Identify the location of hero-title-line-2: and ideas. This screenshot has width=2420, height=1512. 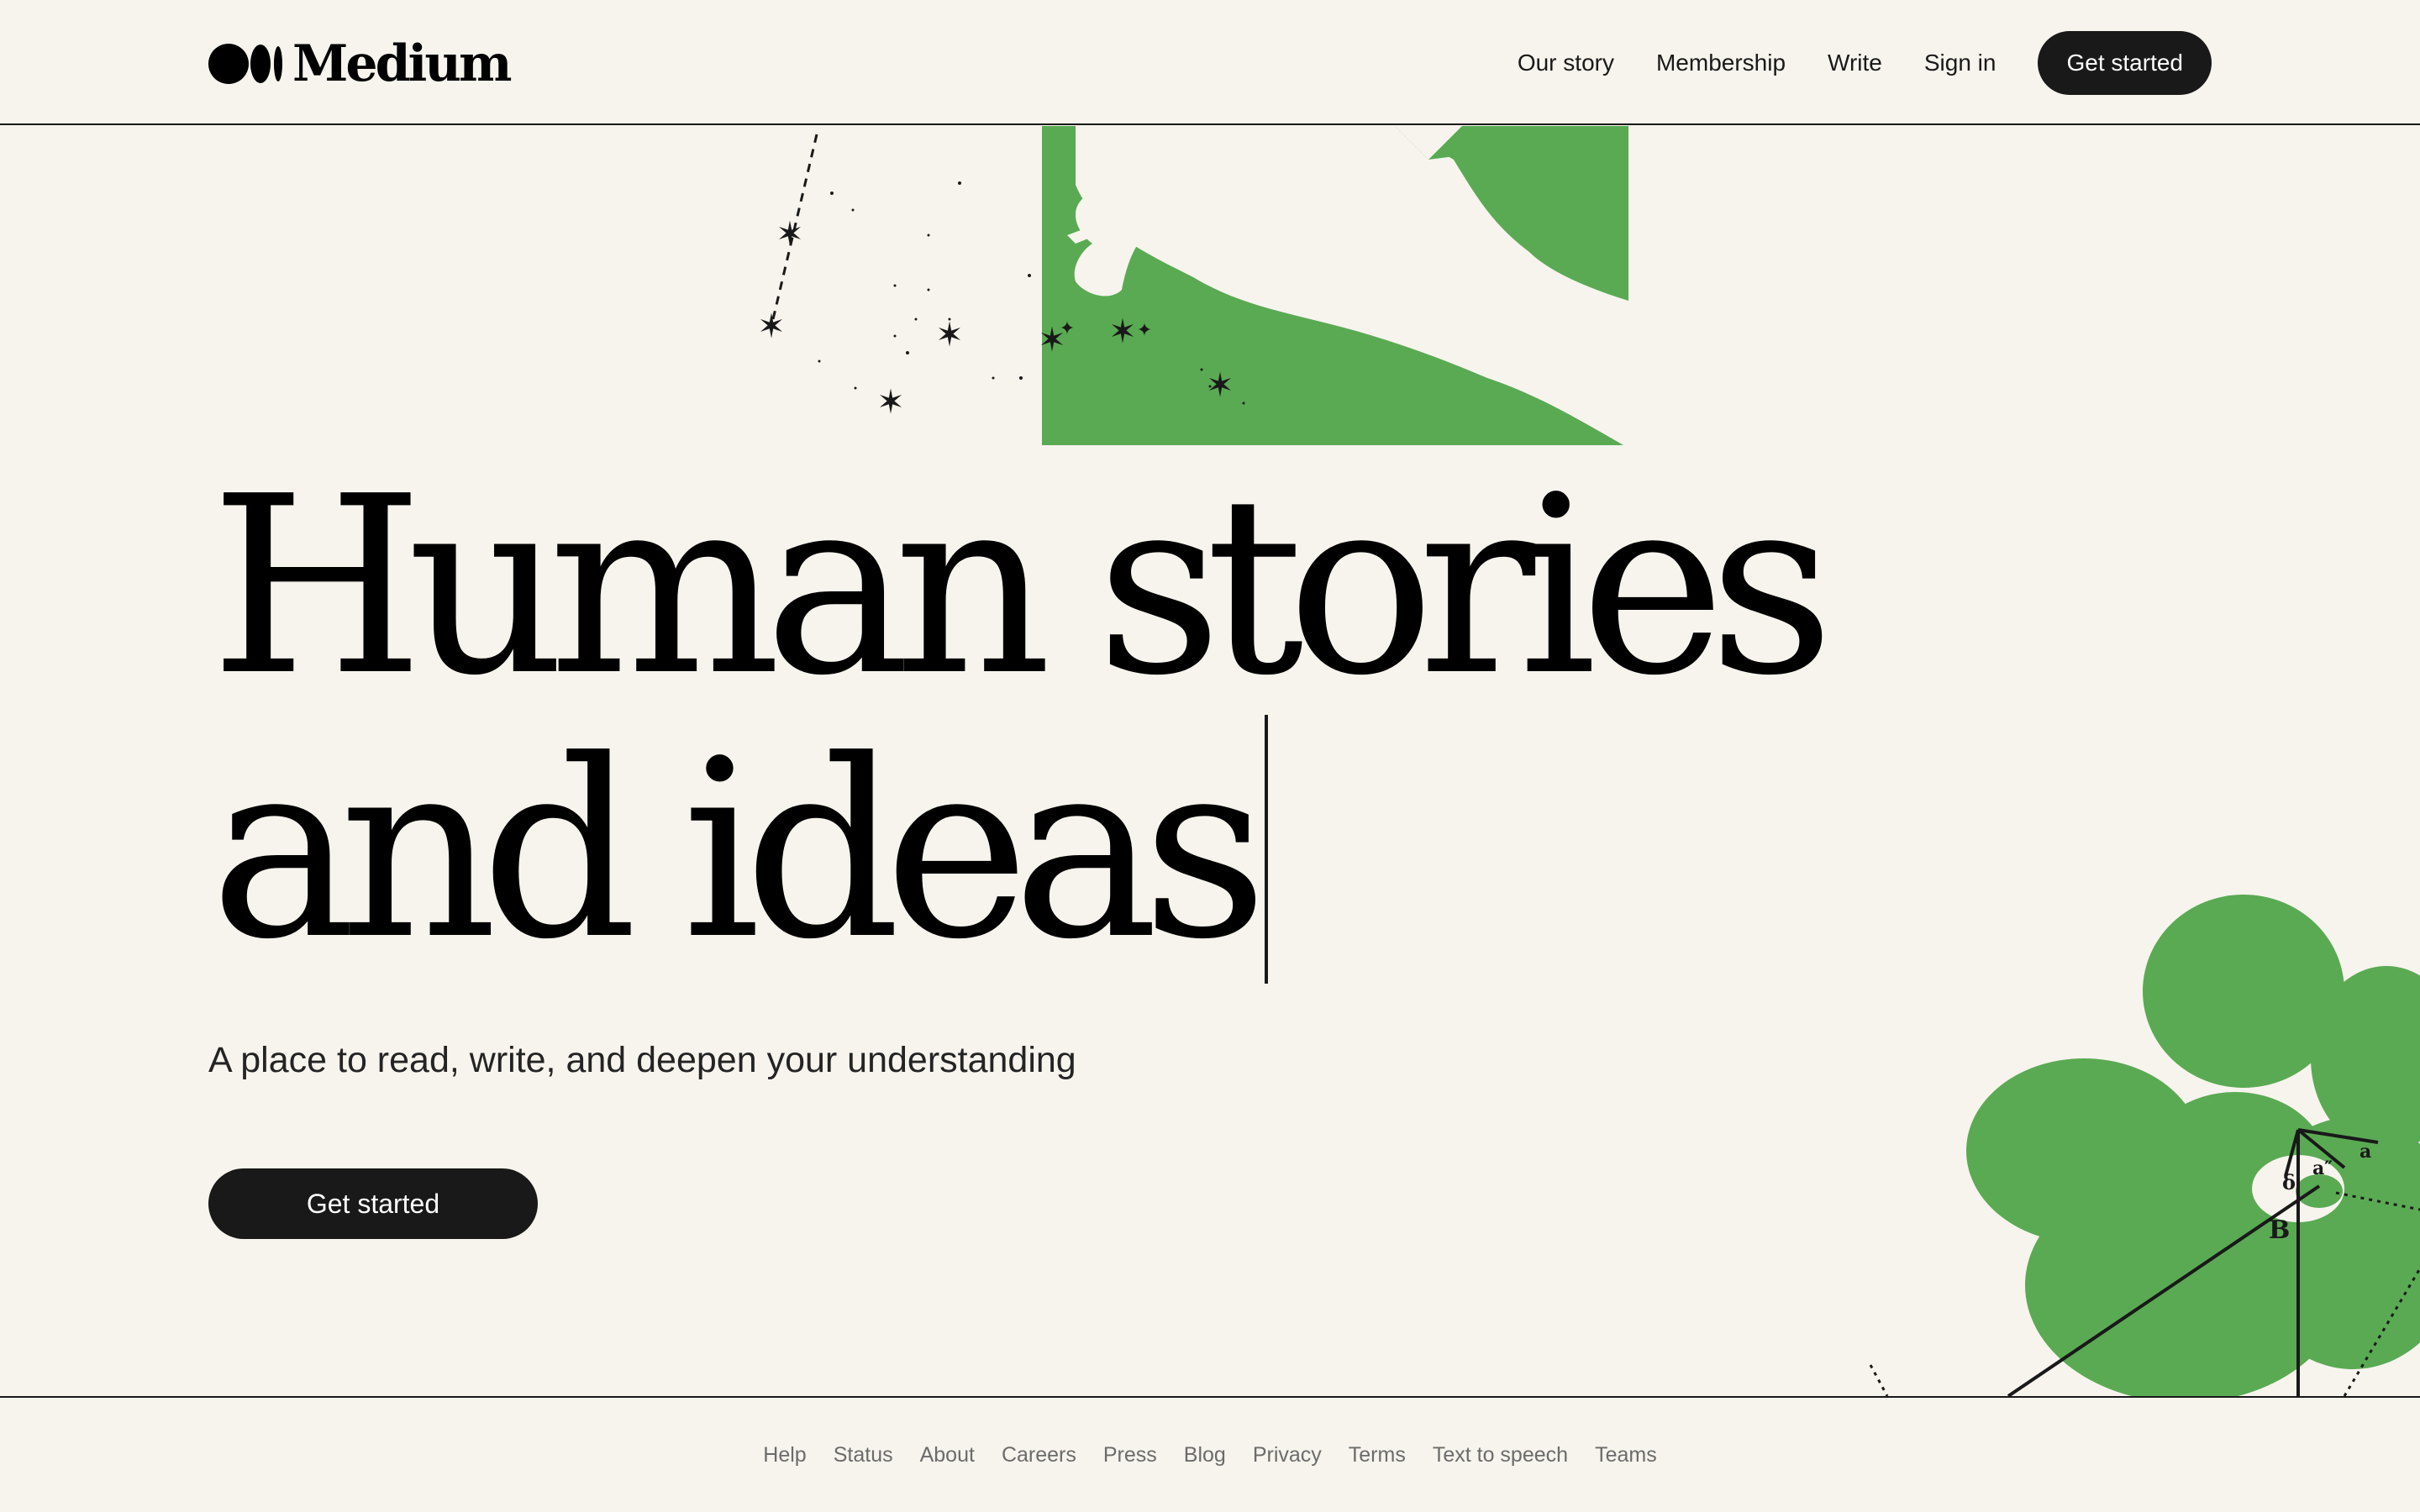
(1014, 849).